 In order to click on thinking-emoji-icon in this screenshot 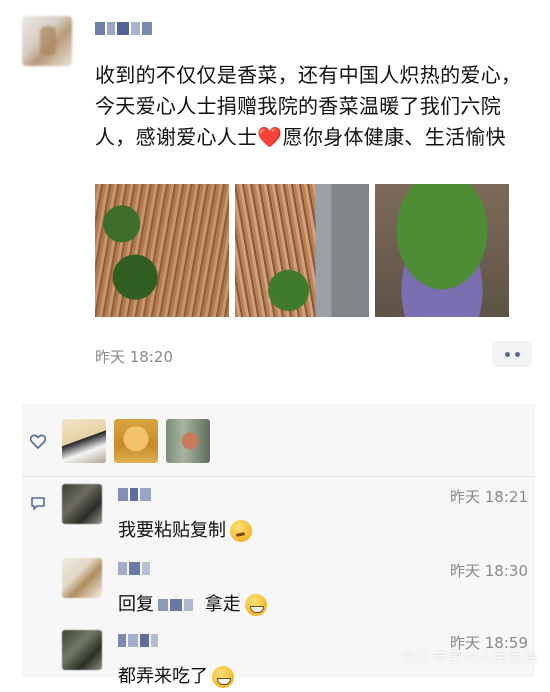, I will do `click(241, 531)`.